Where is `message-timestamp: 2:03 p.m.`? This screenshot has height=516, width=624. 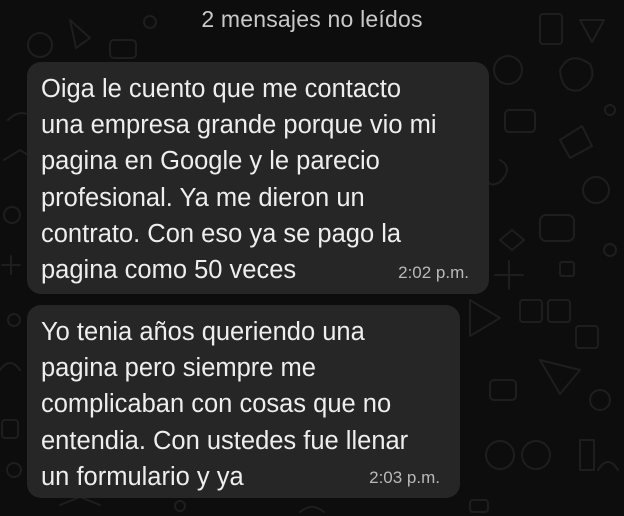
message-timestamp: 2:03 p.m. is located at coordinates (404, 477).